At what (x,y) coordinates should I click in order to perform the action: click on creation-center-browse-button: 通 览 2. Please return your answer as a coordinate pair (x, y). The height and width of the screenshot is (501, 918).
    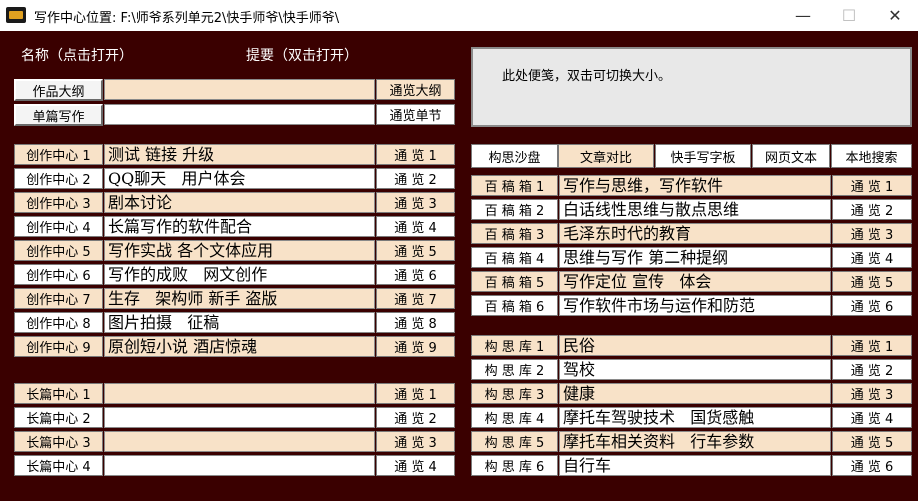
    Looking at the image, I should click on (415, 178).